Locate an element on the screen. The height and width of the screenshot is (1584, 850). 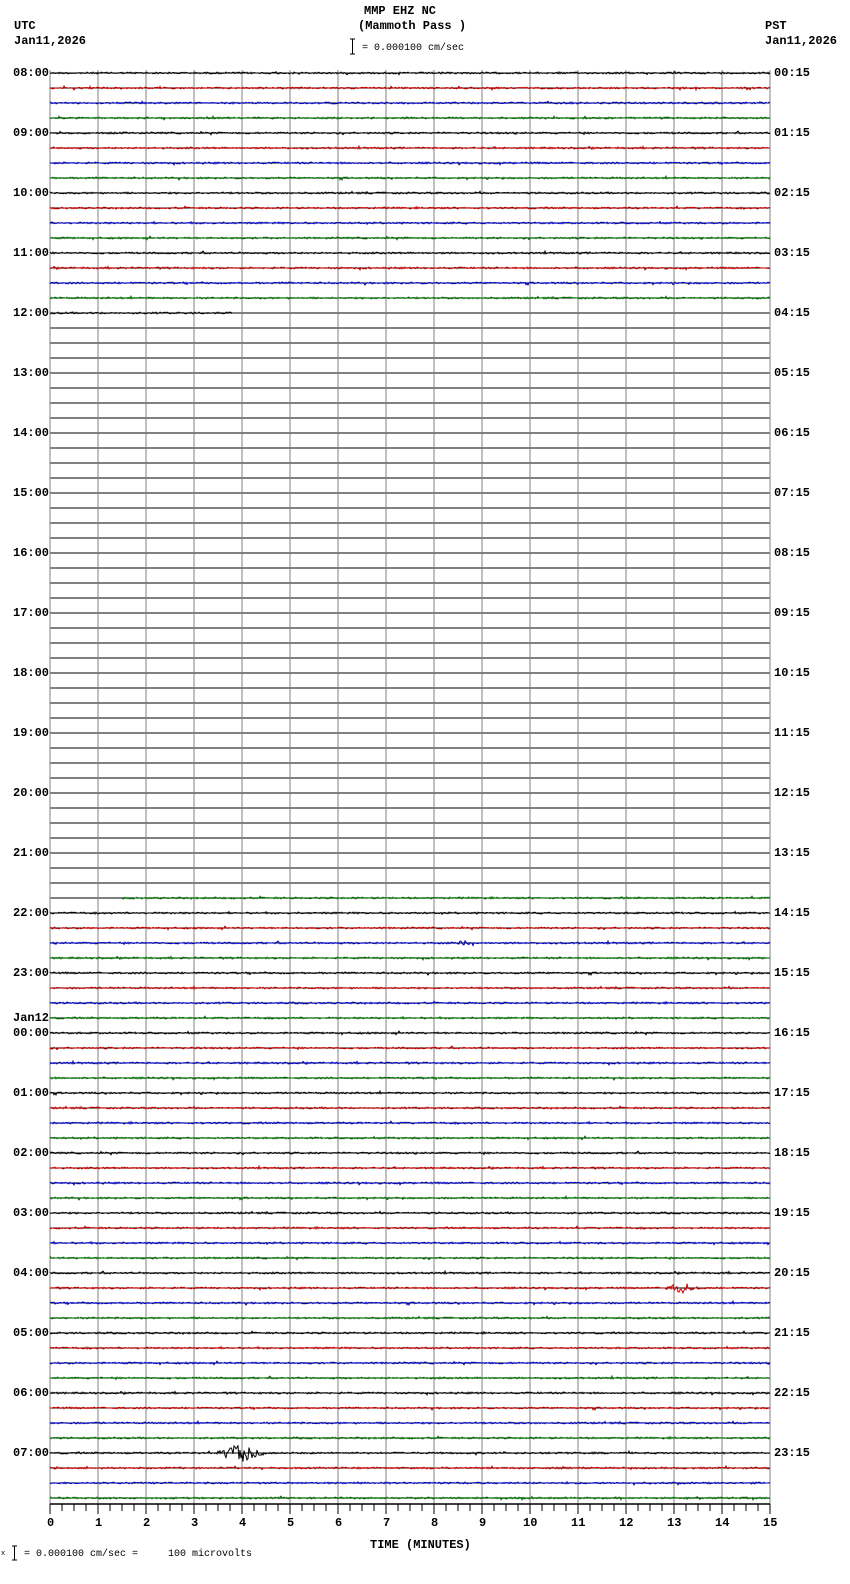
pst-hour-label: 17:15 is located at coordinates (792, 1093).